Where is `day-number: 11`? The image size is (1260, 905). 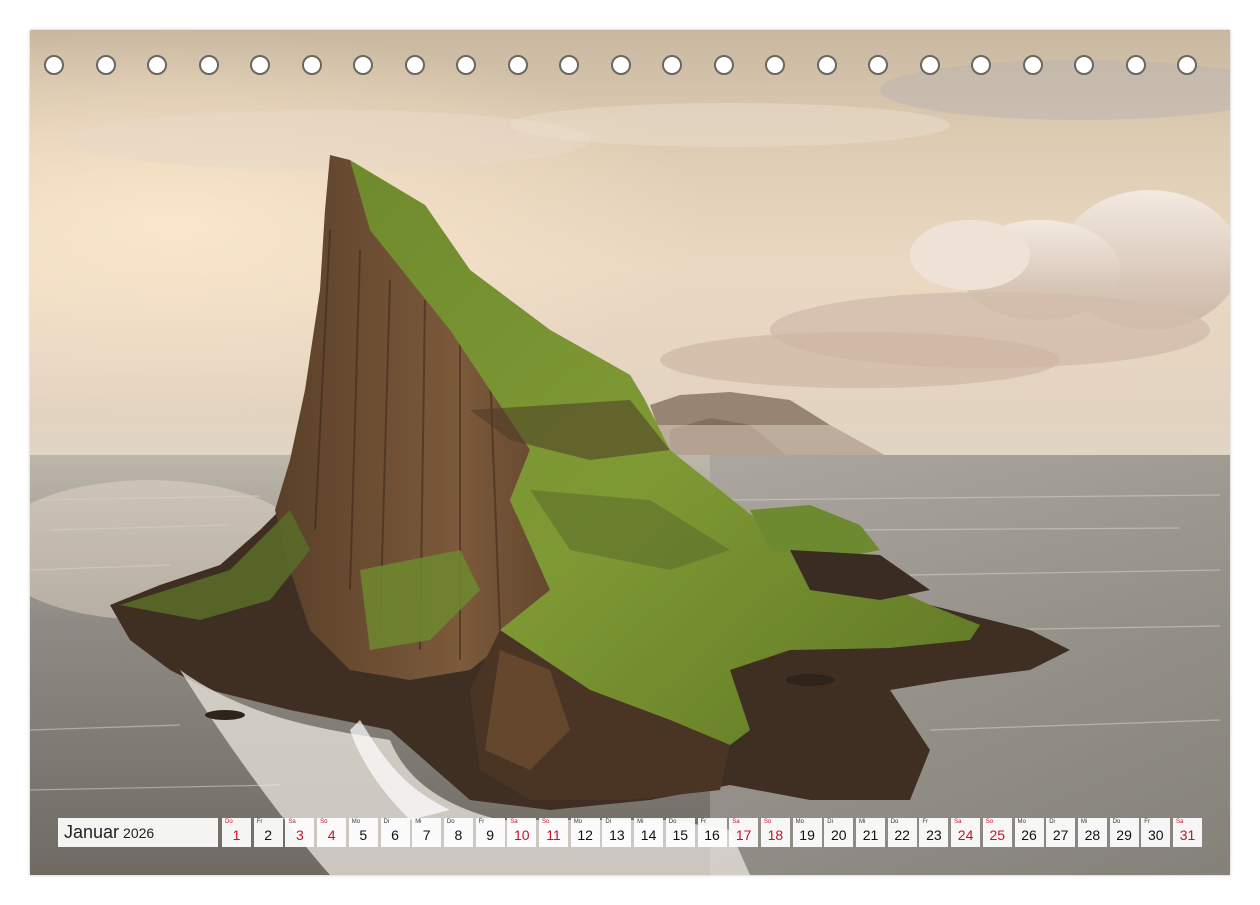
day-number: 11 is located at coordinates (553, 835).